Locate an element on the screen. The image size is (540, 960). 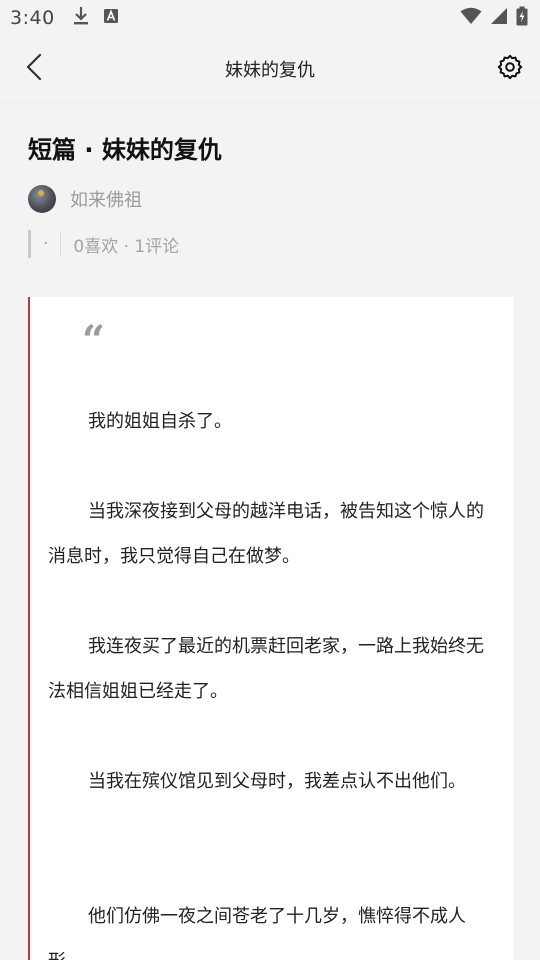
signal-icon is located at coordinates (499, 18).